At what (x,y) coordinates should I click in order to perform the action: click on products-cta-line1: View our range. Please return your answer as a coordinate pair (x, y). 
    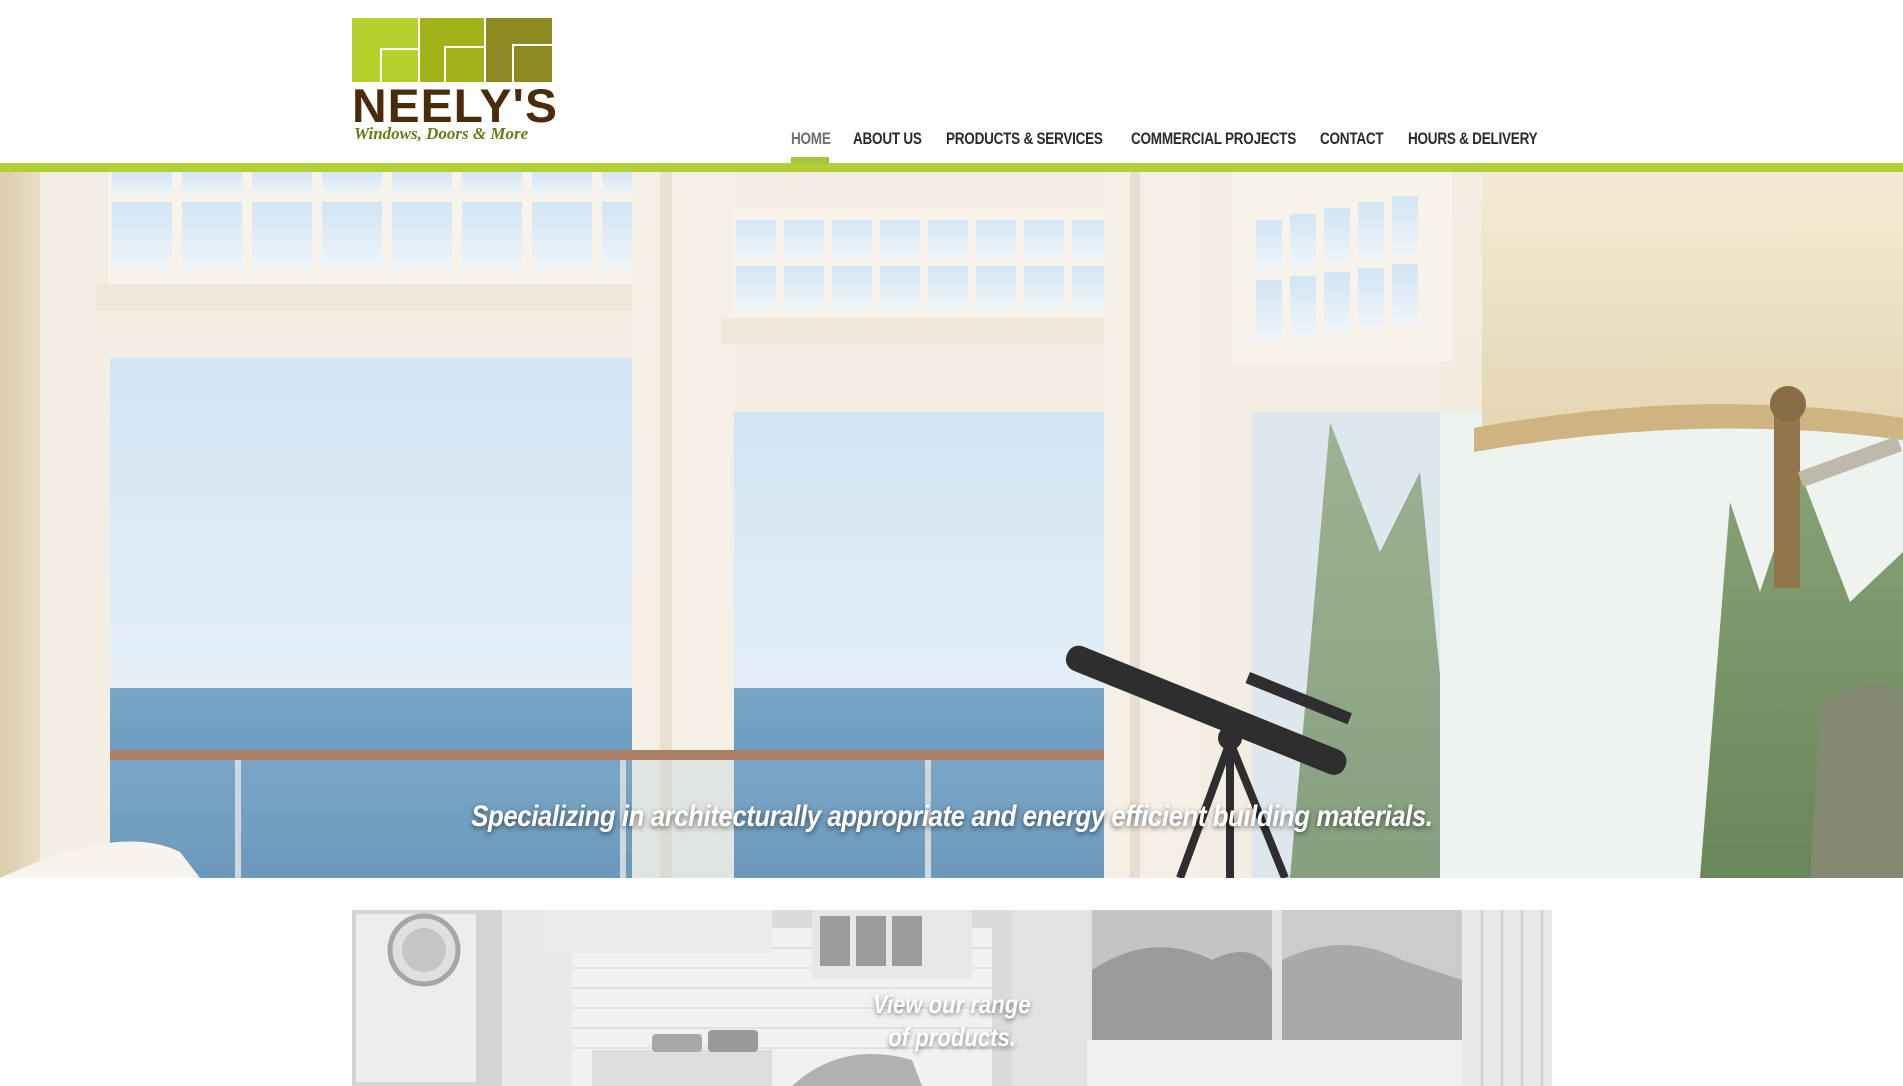
    Looking at the image, I should click on (952, 1004).